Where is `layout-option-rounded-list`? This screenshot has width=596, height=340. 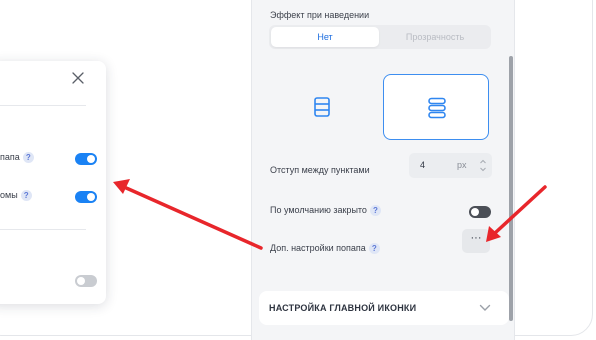
layout-option-rounded-list is located at coordinates (436, 107).